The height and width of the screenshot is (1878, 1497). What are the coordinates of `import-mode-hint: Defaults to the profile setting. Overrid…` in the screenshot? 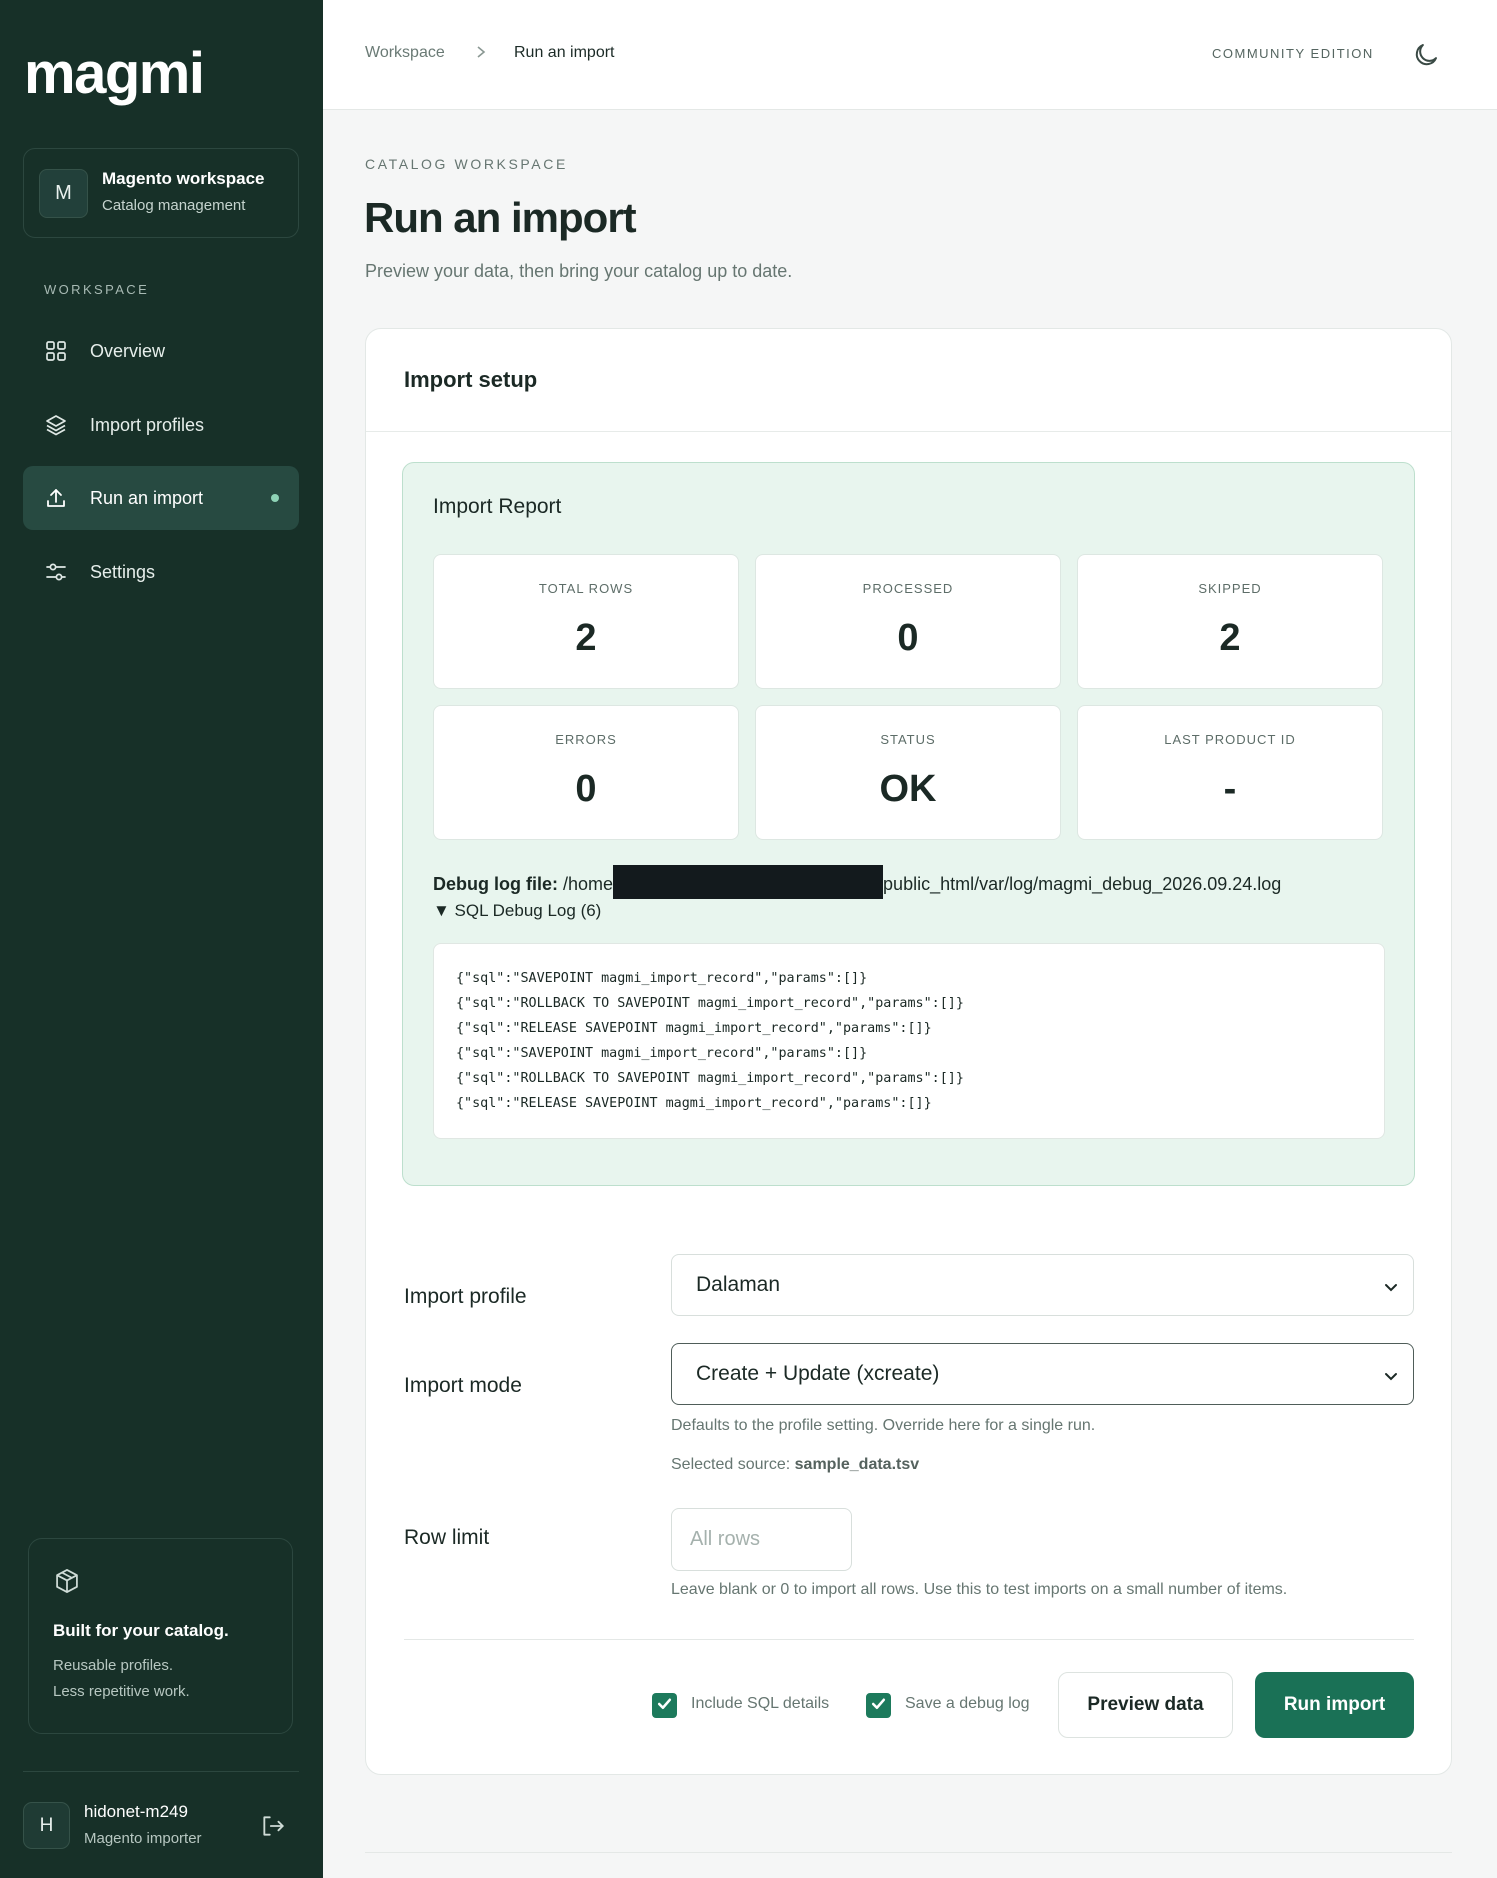 It's located at (883, 1425).